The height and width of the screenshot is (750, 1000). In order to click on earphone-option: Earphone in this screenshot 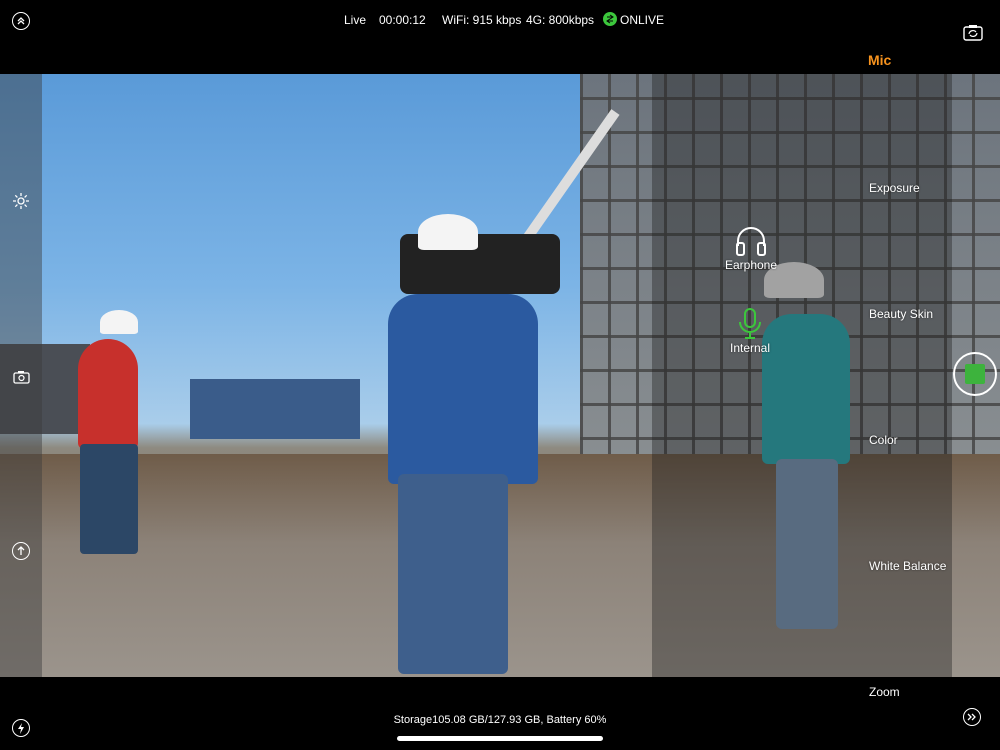, I will do `click(751, 248)`.